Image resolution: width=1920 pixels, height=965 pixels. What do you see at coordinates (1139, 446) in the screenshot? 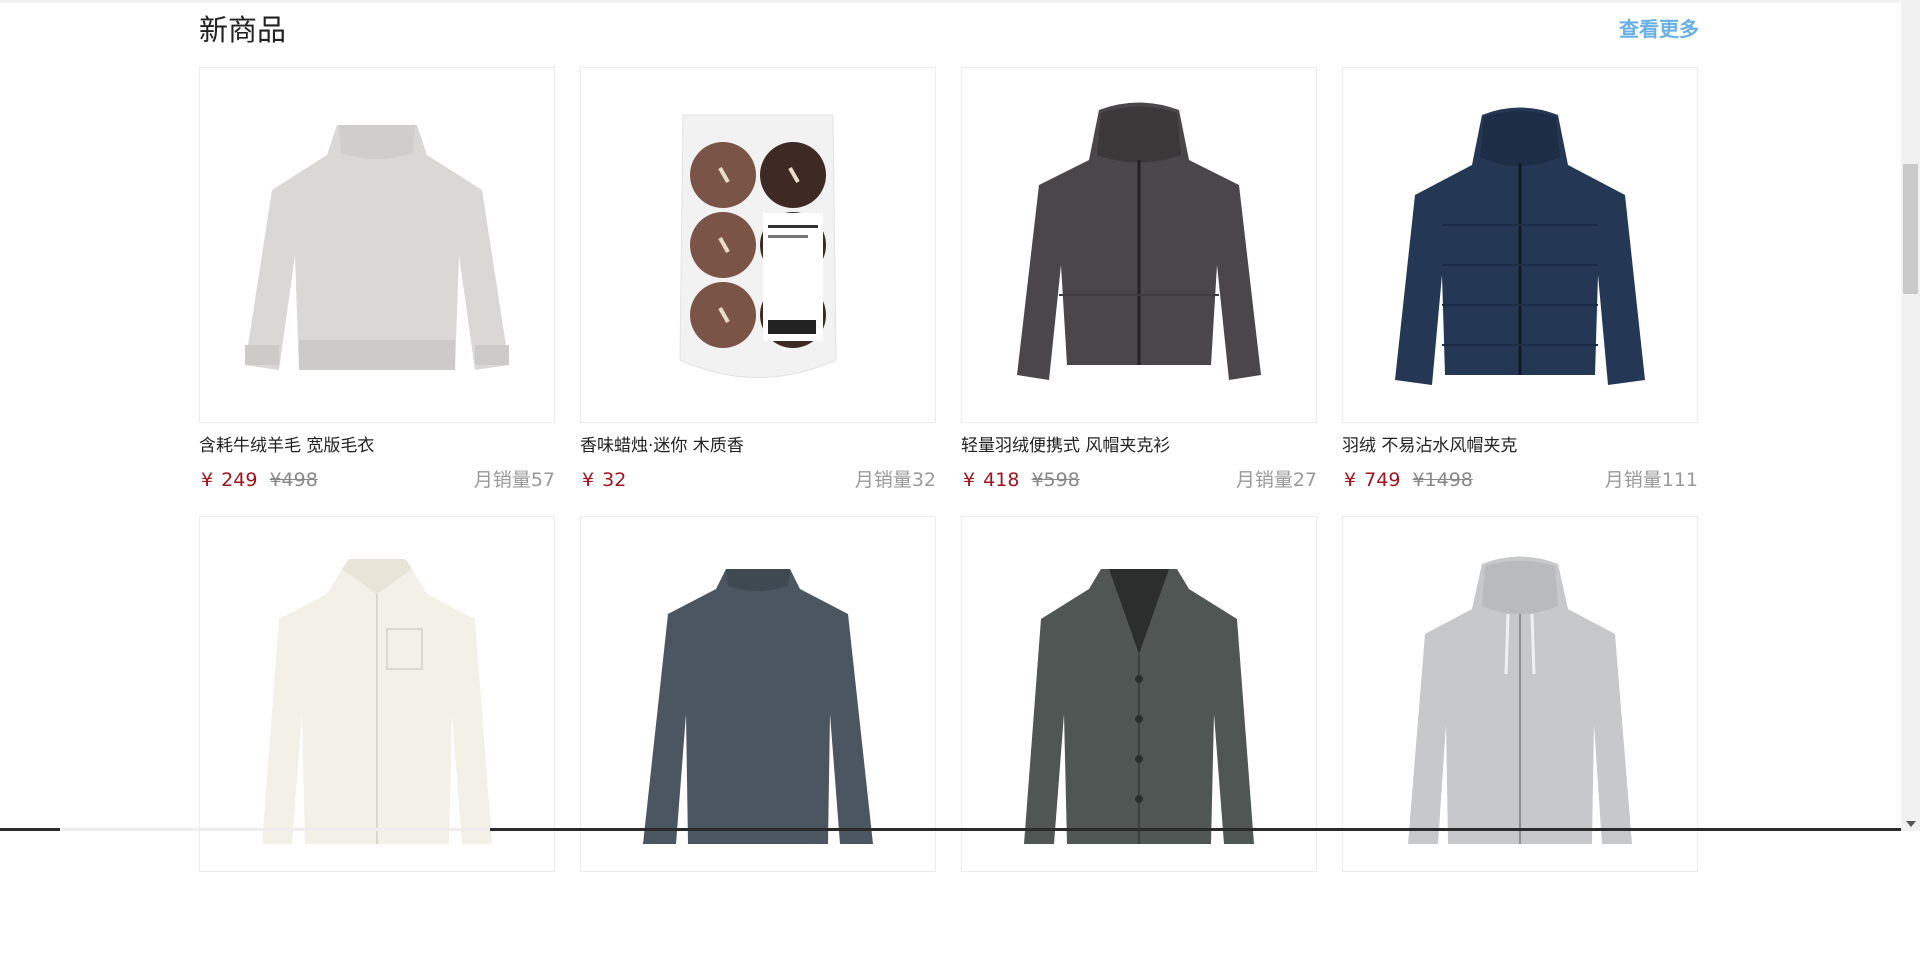
I see `product-name: 轻量羽绒便携式 风帽夹克衫` at bounding box center [1139, 446].